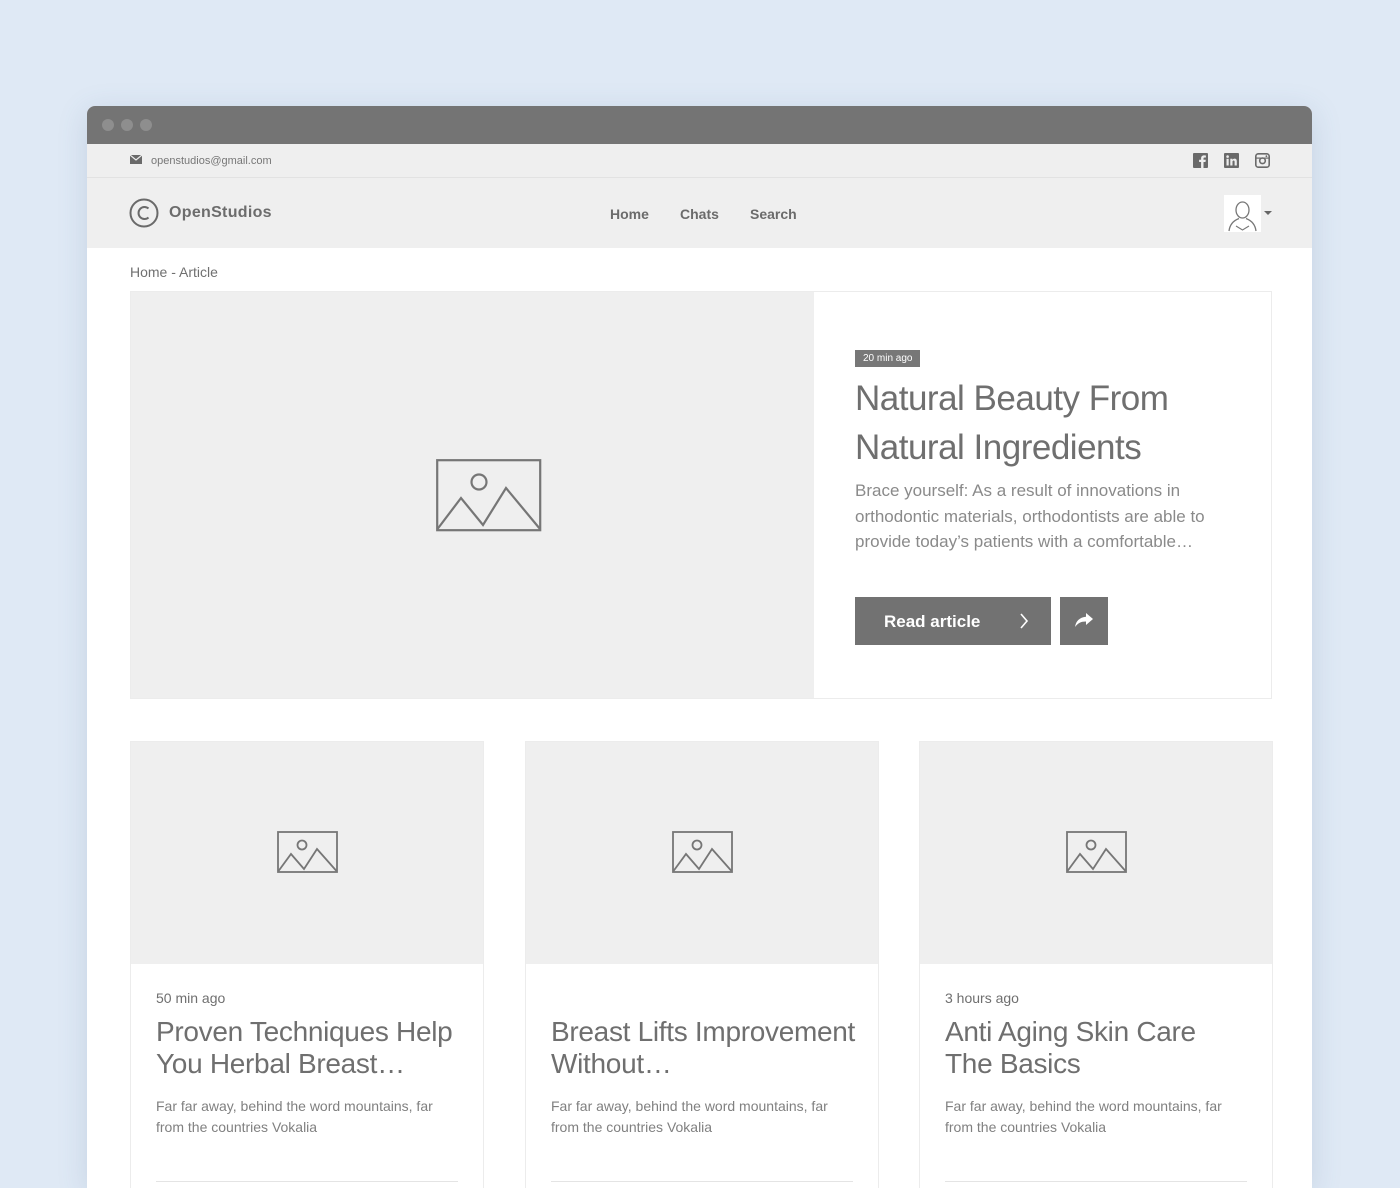  What do you see at coordinates (144, 213) in the screenshot?
I see `logo-copyright-icon` at bounding box center [144, 213].